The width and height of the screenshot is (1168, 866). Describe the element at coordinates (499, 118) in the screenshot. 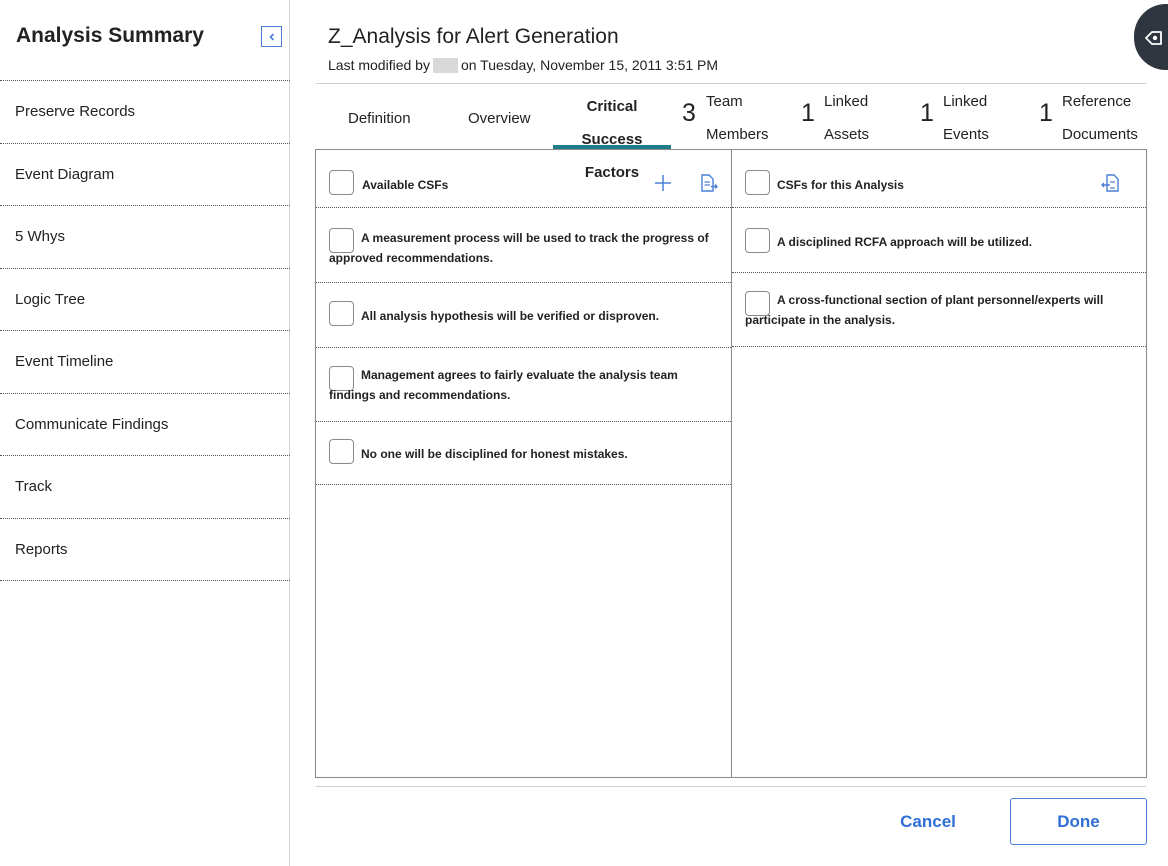

I see `tab-overview: Overview` at that location.